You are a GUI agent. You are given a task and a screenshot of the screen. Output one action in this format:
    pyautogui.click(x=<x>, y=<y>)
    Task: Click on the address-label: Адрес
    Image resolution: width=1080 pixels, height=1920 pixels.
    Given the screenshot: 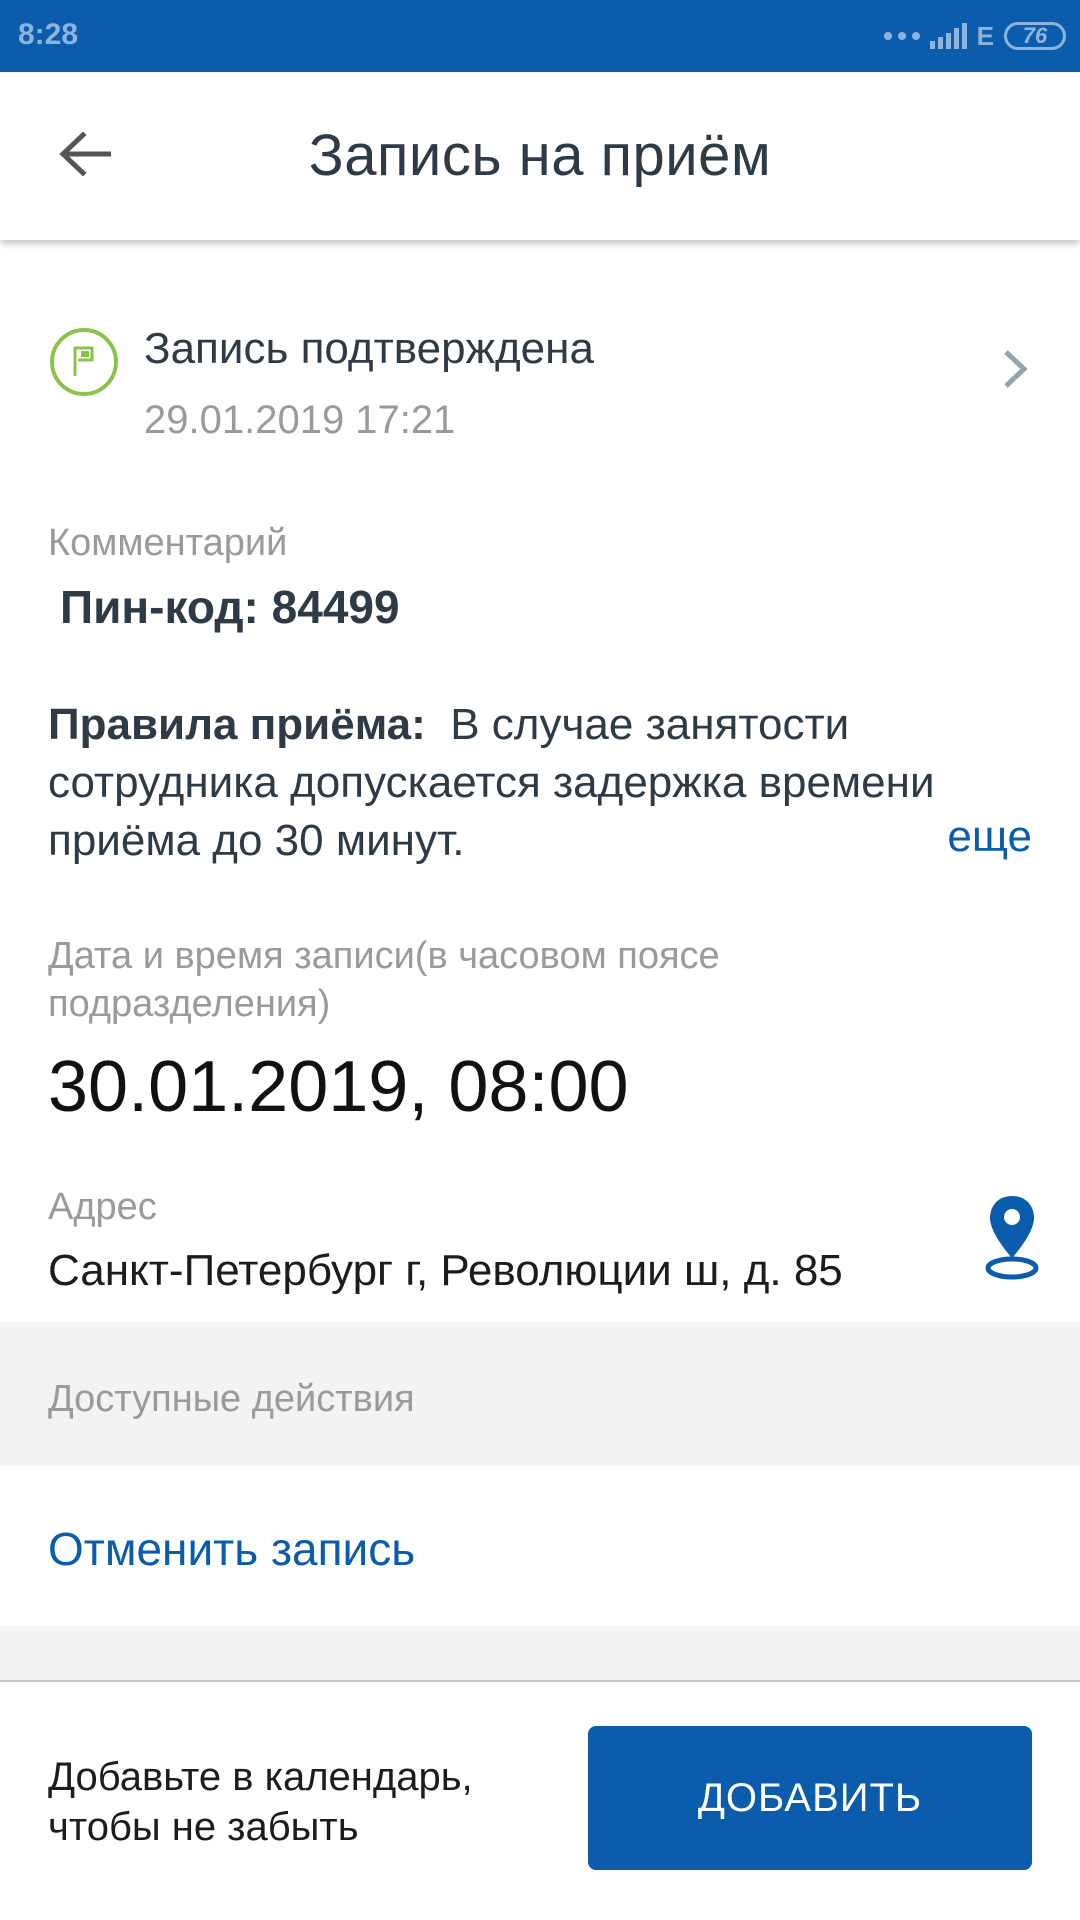 What is the action you would take?
    pyautogui.click(x=102, y=1207)
    